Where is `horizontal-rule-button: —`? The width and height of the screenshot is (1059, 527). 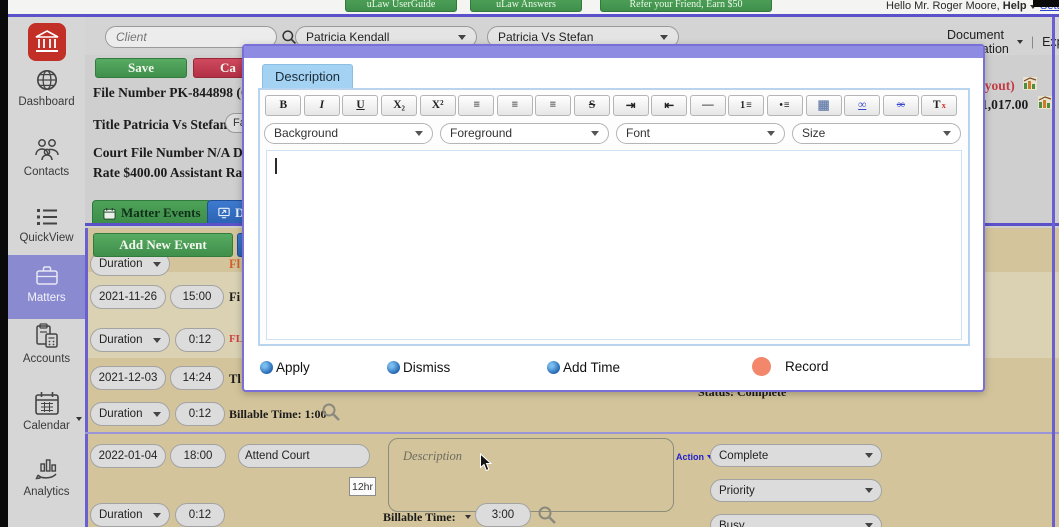 horizontal-rule-button: — is located at coordinates (707, 105).